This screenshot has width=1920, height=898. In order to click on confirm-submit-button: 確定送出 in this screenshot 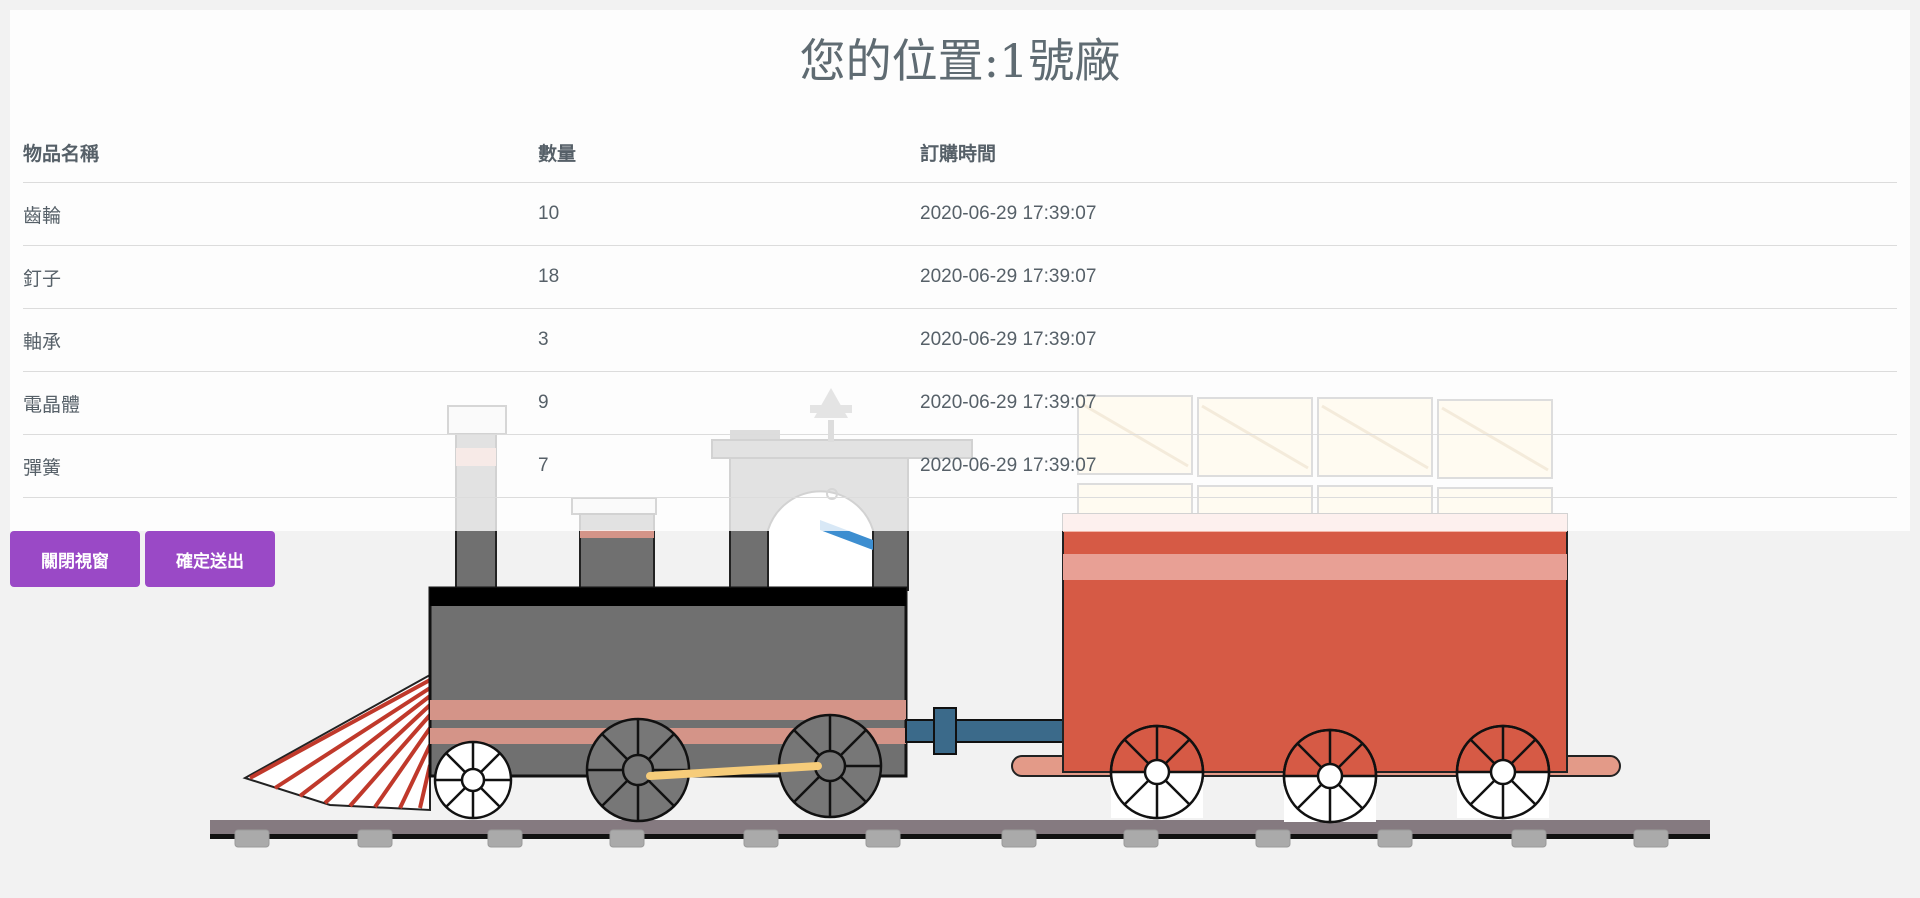, I will do `click(210, 559)`.